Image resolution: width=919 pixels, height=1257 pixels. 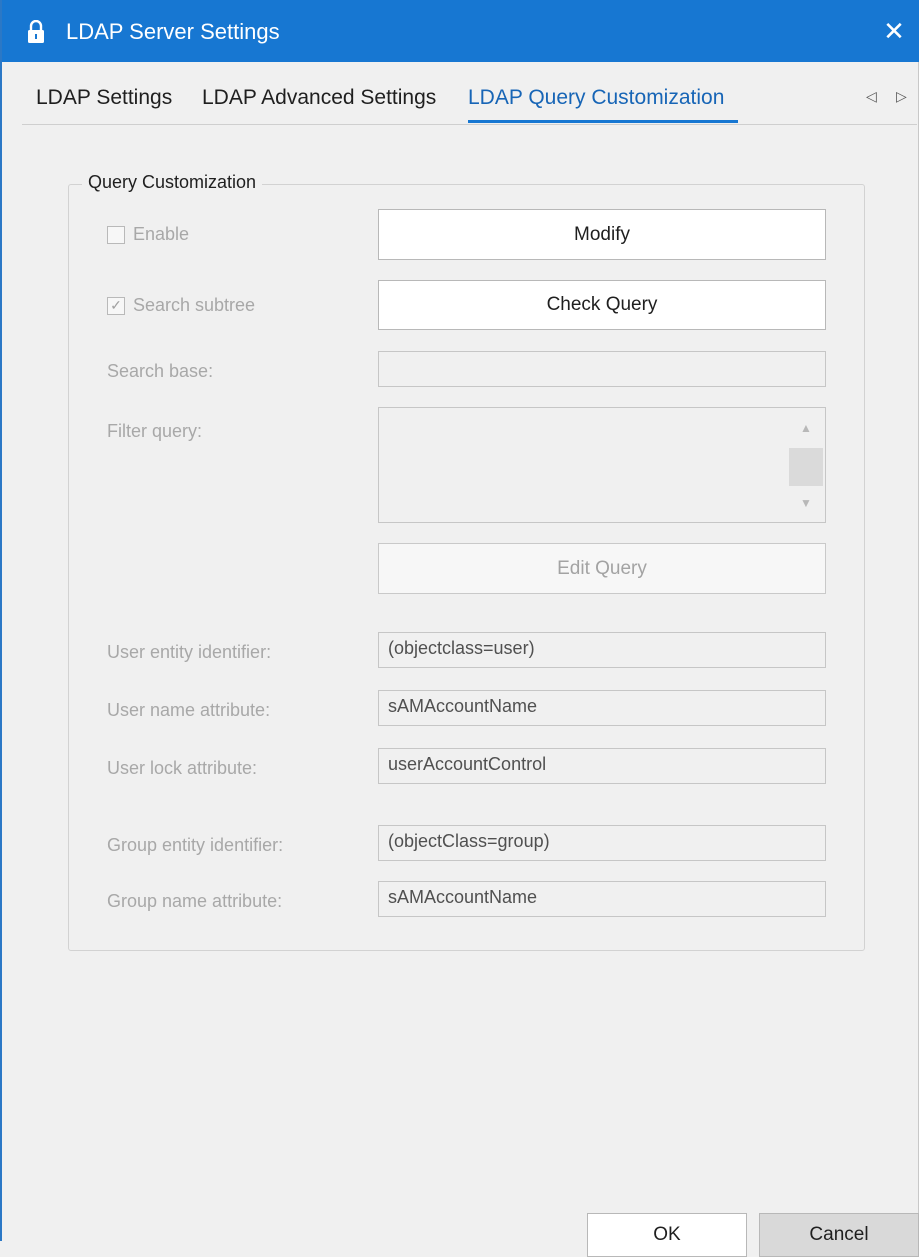 What do you see at coordinates (602, 766) in the screenshot?
I see `user-lock-attribute-field: userAccountControl` at bounding box center [602, 766].